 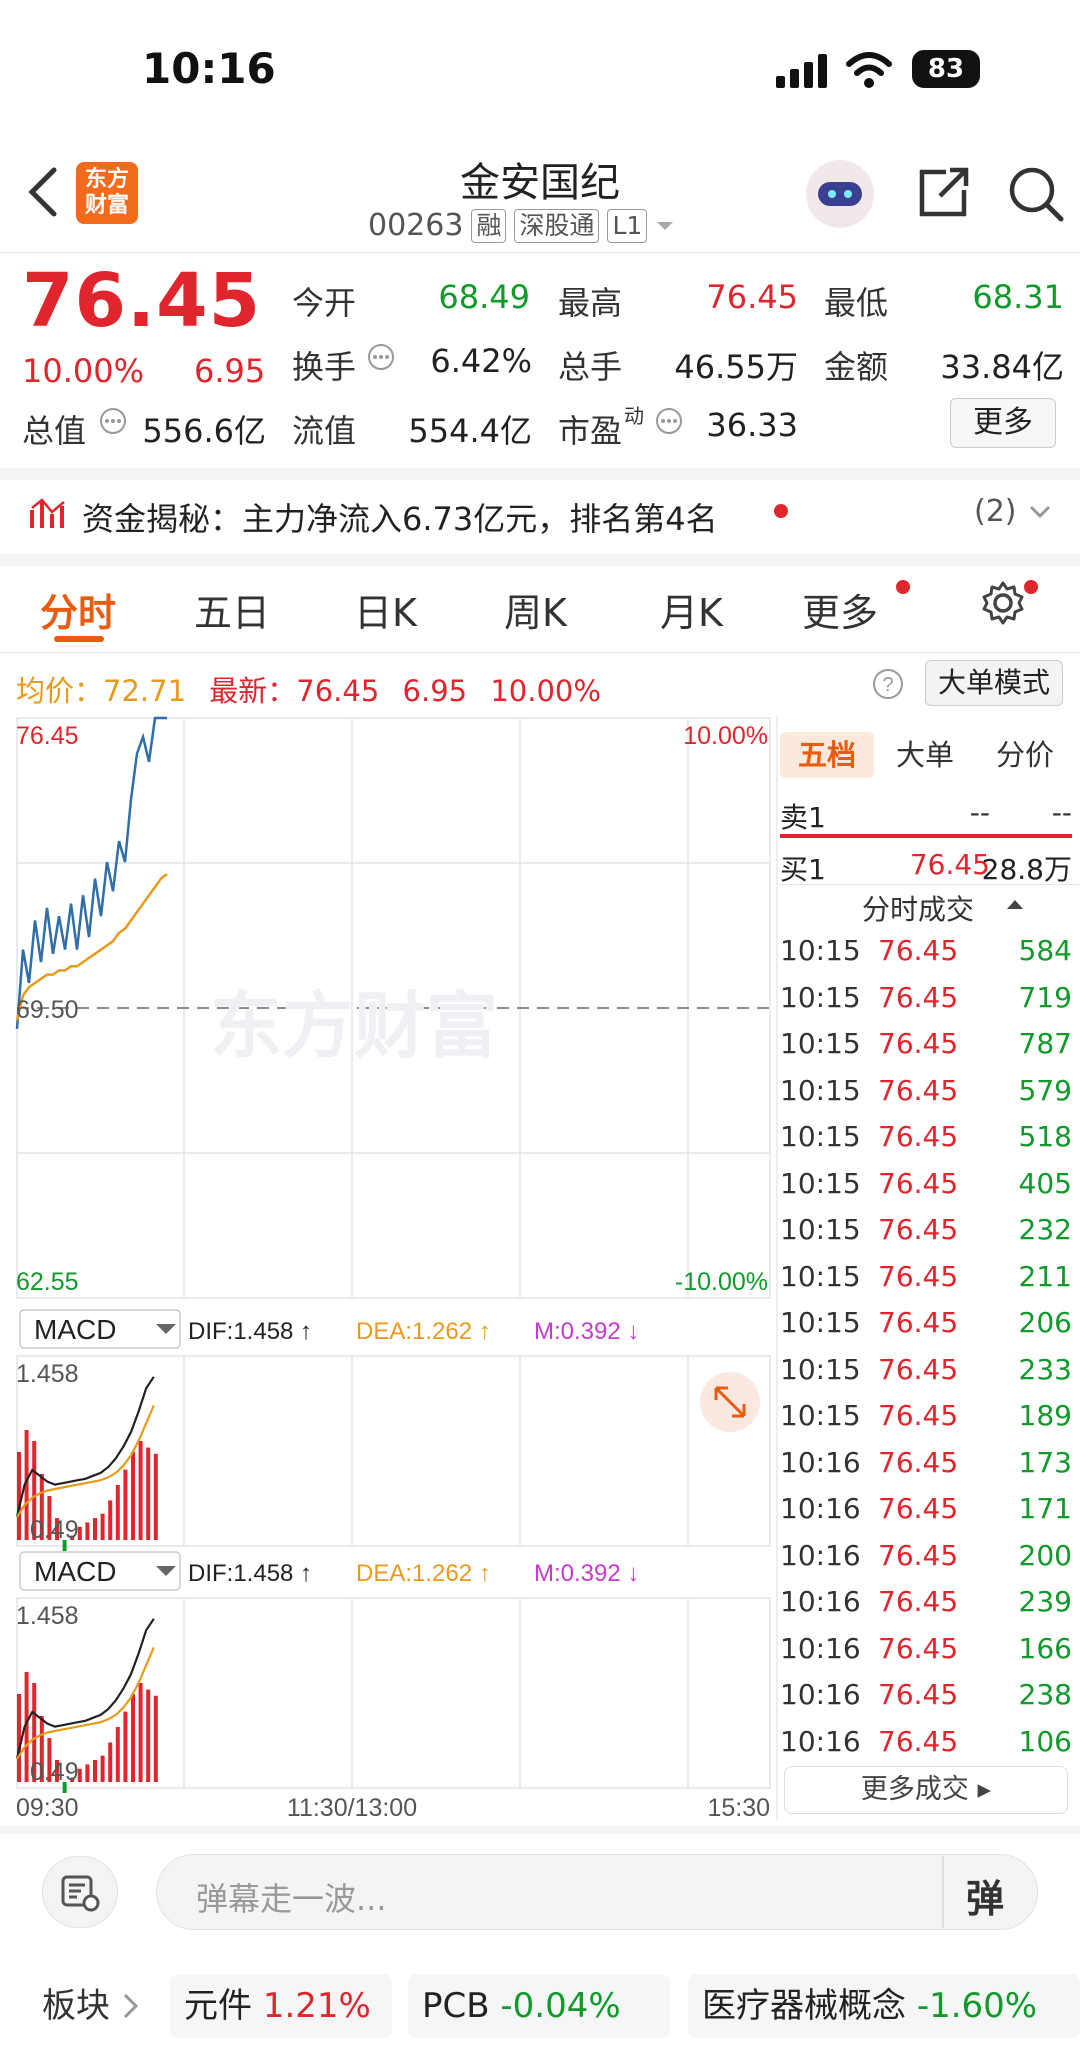 What do you see at coordinates (76, 2006) in the screenshot?
I see `sector-label: 板块` at bounding box center [76, 2006].